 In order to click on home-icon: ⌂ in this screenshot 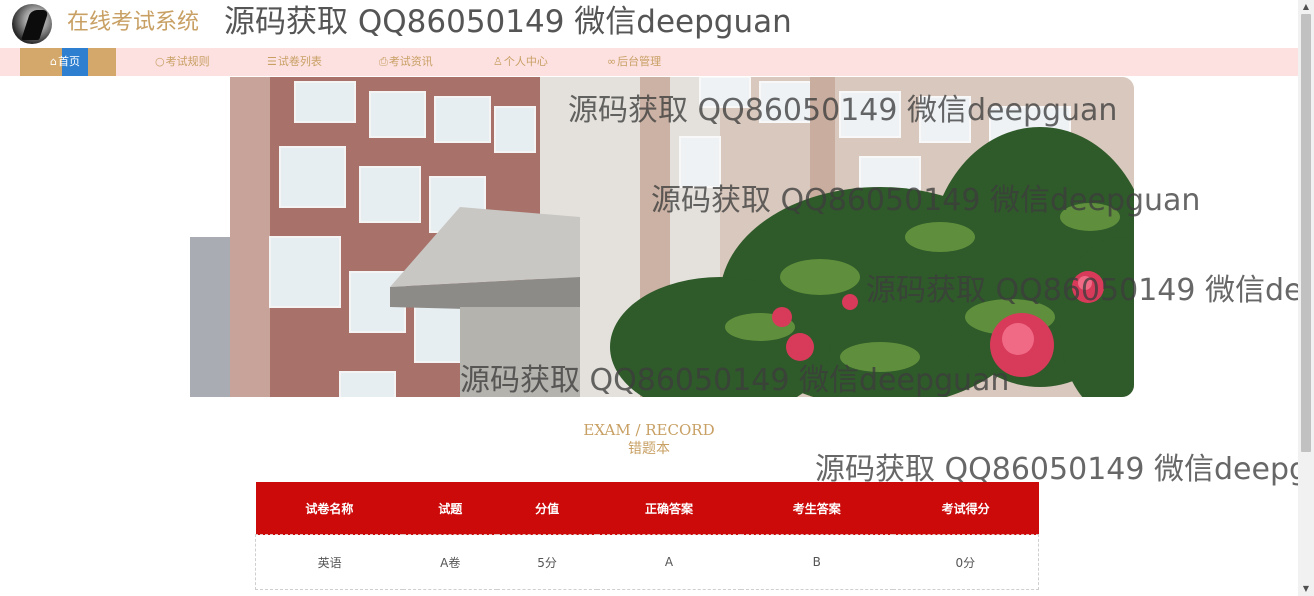, I will do `click(53, 61)`.